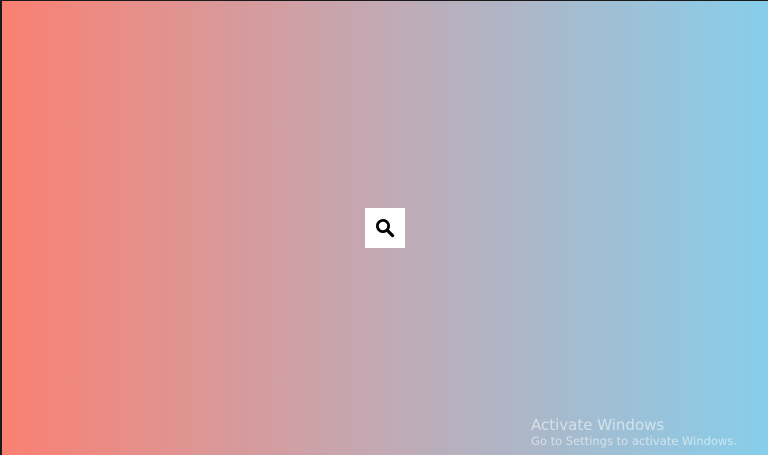 The width and height of the screenshot is (768, 455). I want to click on watermark-title: Activate Windows, so click(598, 425).